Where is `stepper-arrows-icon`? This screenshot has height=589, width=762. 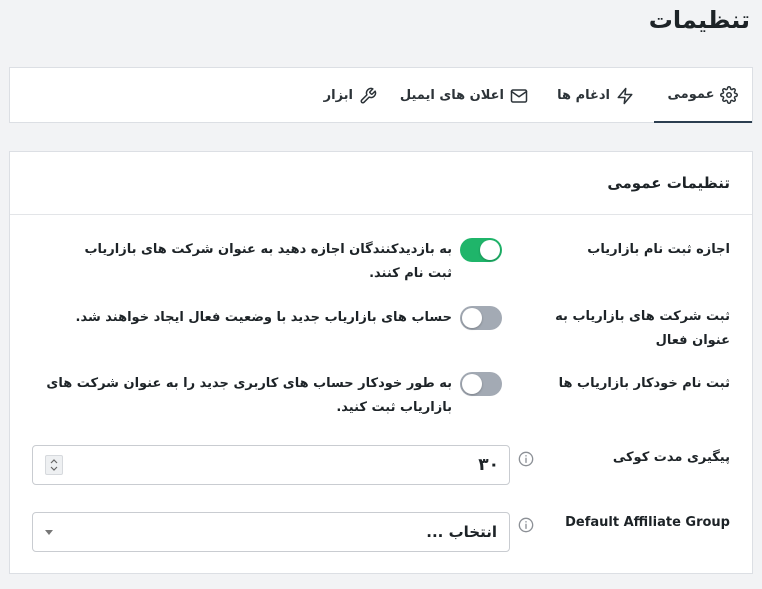 stepper-arrows-icon is located at coordinates (54, 465).